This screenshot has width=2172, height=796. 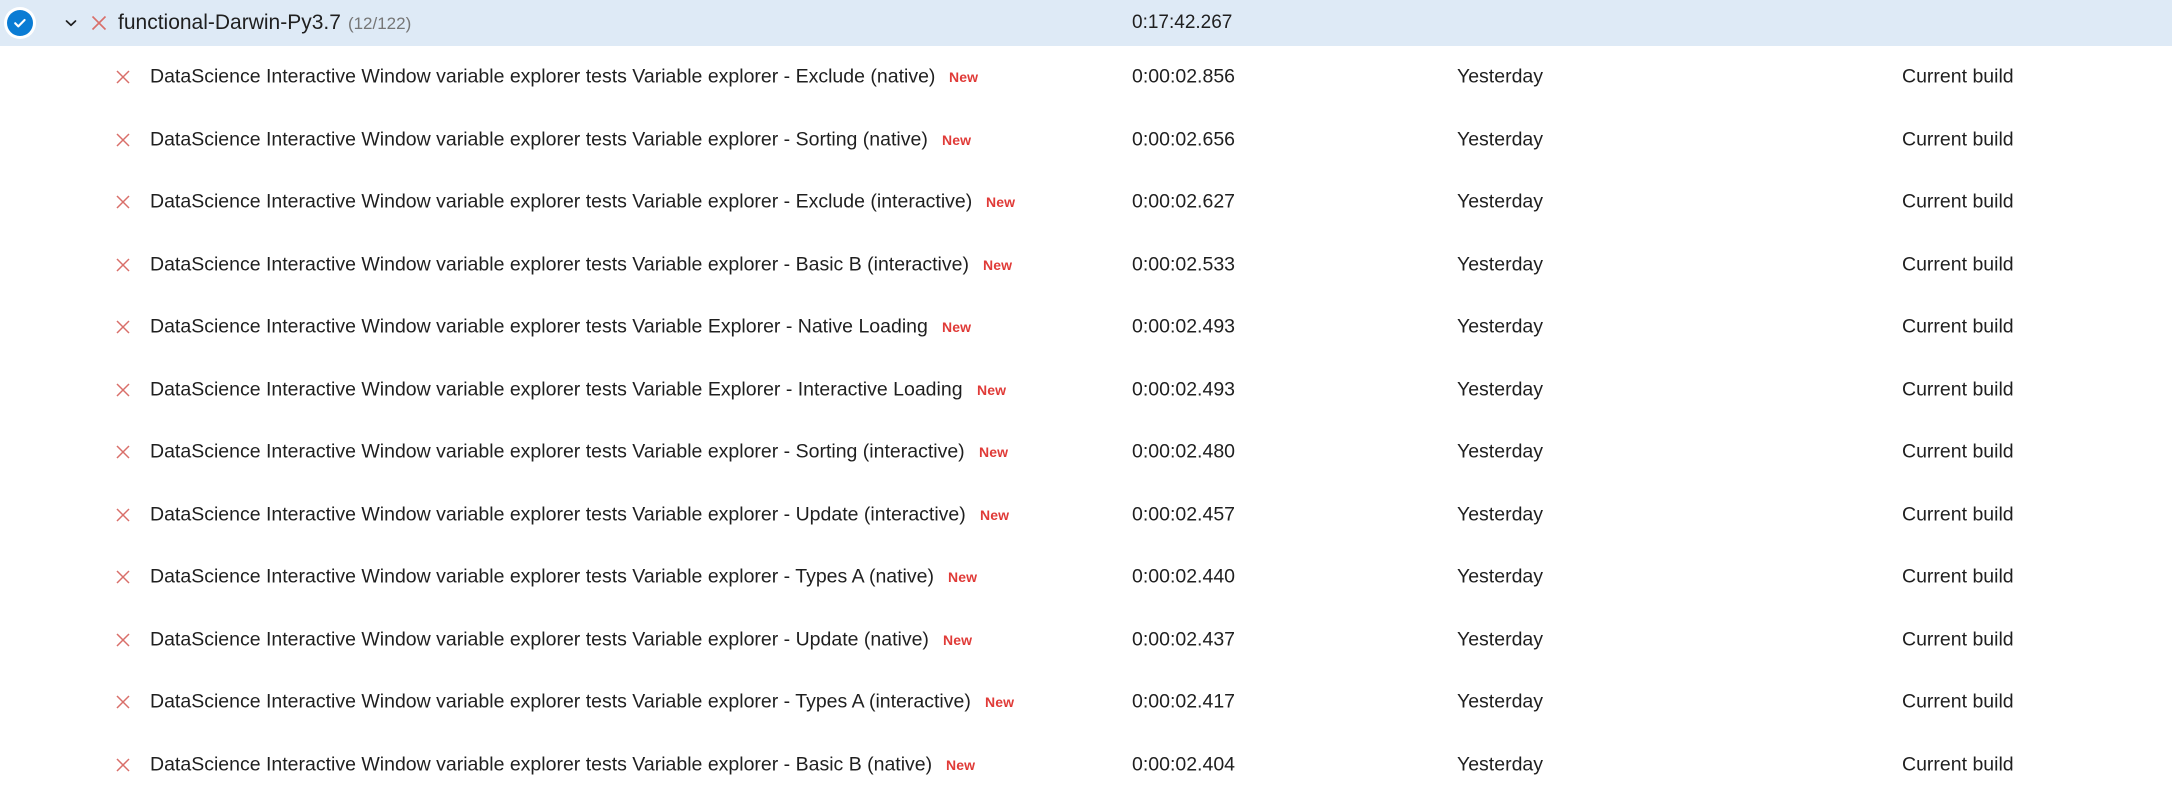 What do you see at coordinates (1184, 514) in the screenshot?
I see `test-duration: 0:00:02.457` at bounding box center [1184, 514].